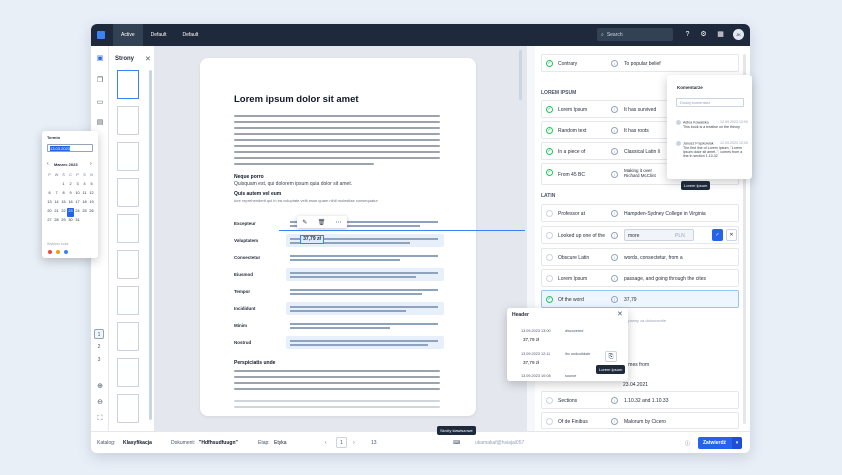 Image resolution: width=842 pixels, height=475 pixels. Describe the element at coordinates (63, 175) in the screenshot. I see `weekday-label: Ś` at that location.